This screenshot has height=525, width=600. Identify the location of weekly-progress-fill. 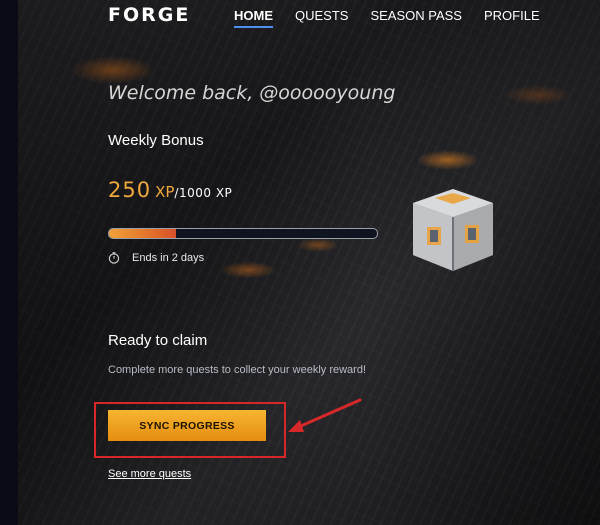
(142, 233).